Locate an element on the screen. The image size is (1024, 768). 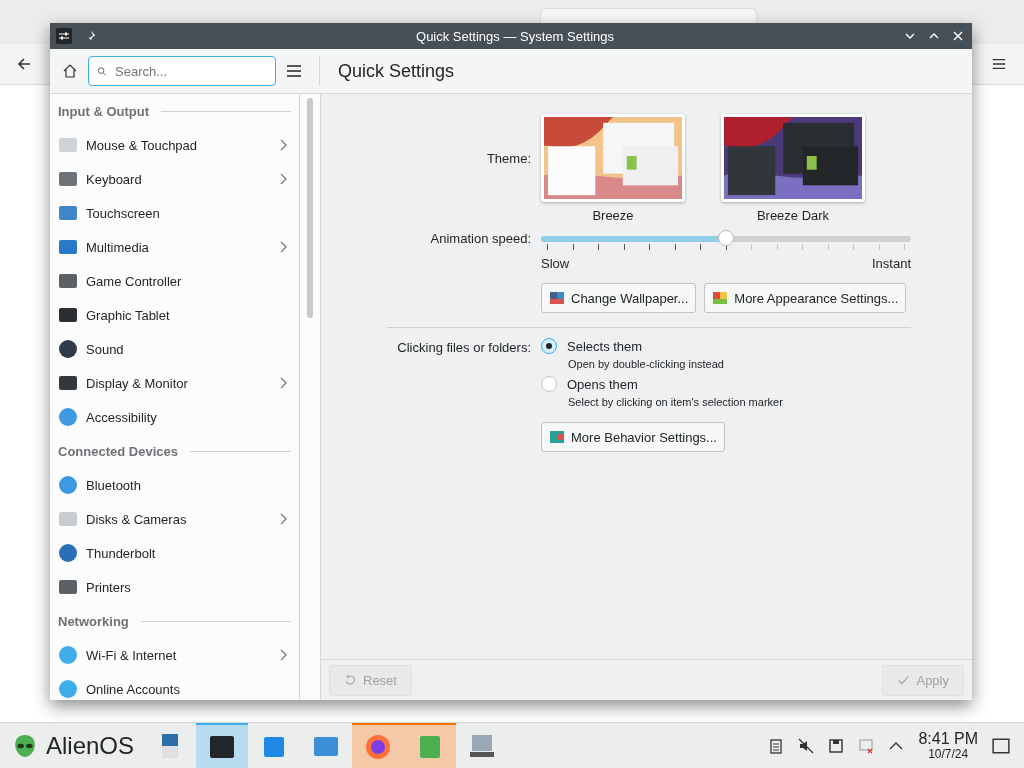
muted-speaker-icon is located at coordinates (806, 746).